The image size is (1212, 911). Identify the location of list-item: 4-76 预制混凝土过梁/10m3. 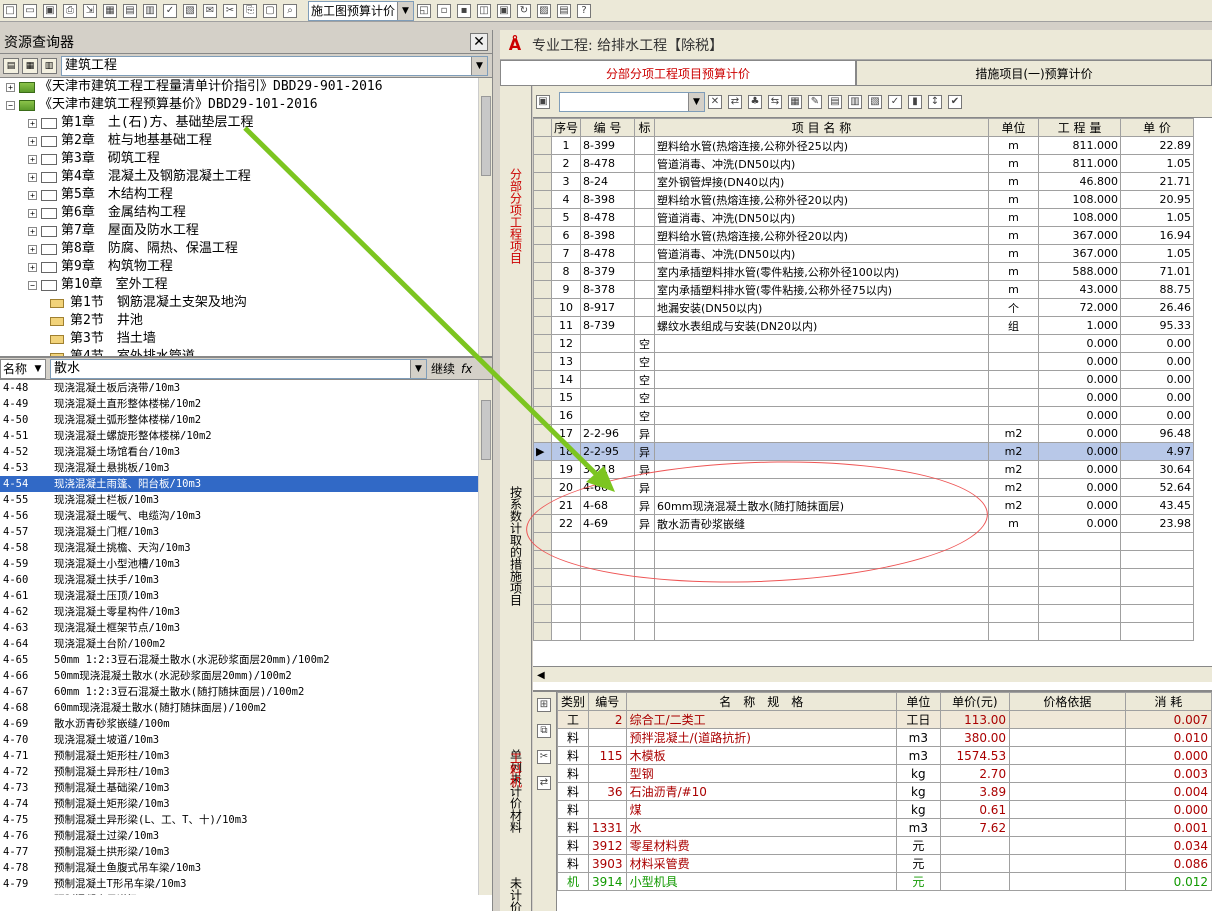
(246, 836).